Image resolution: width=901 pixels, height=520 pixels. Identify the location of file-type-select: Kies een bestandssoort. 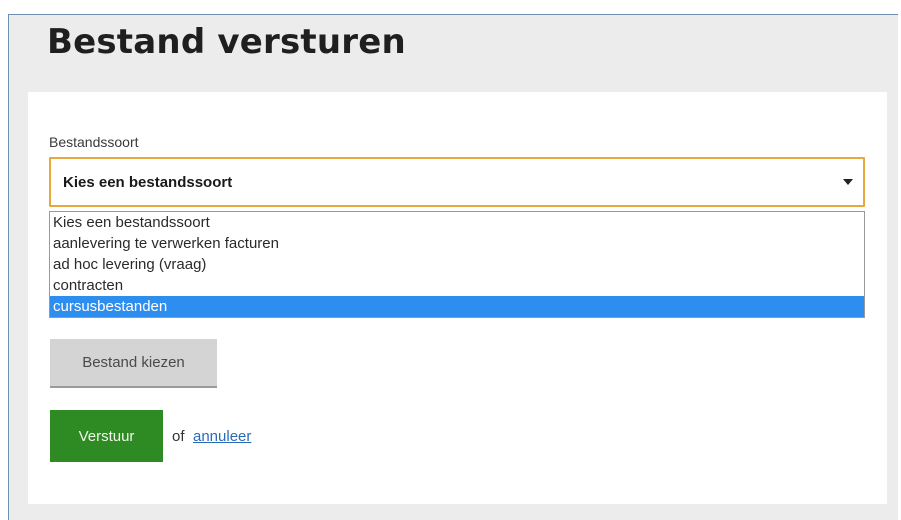
(457, 182).